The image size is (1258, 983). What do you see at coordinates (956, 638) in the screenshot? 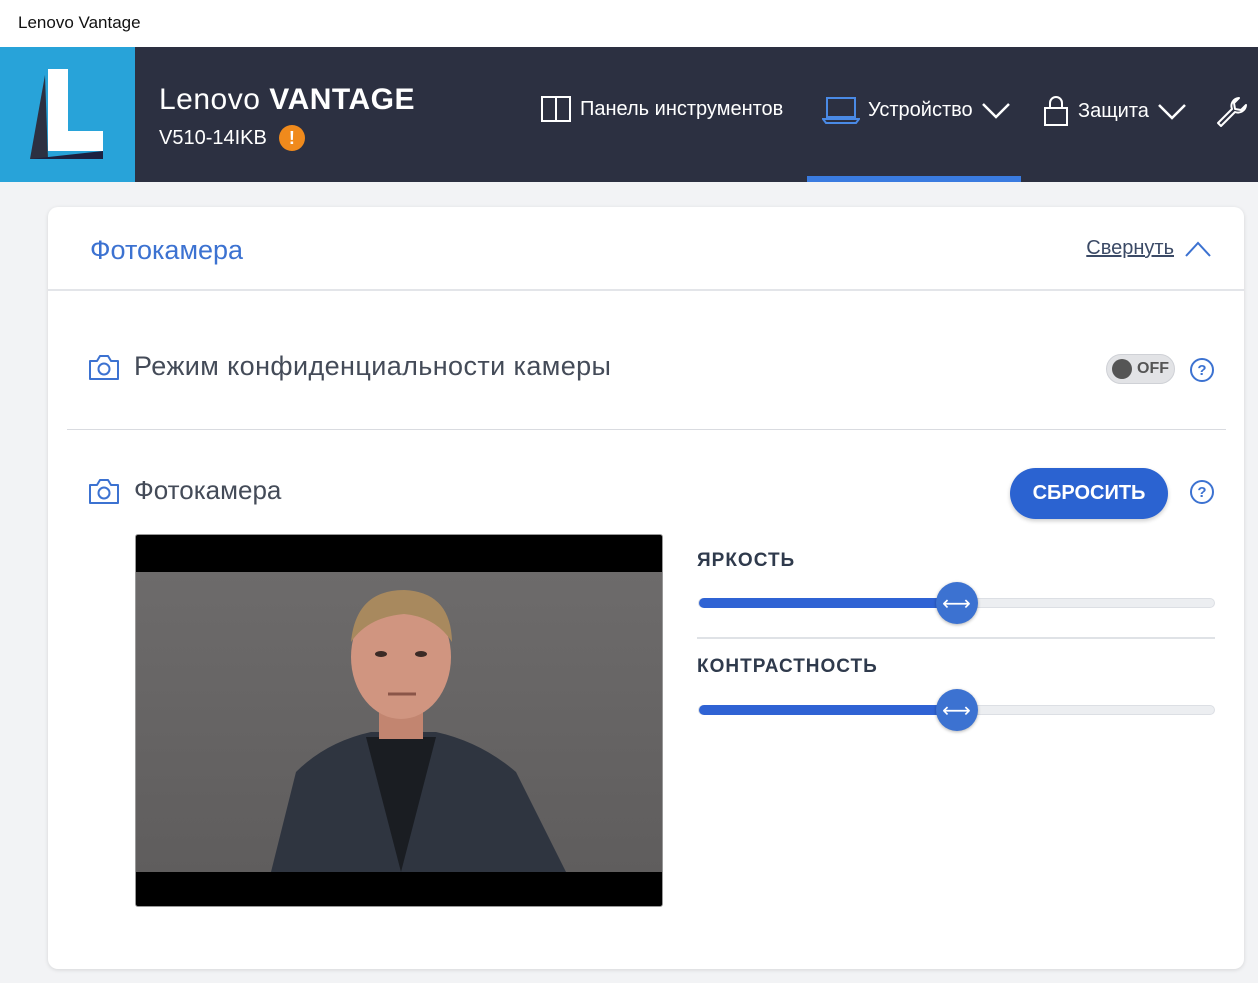
I see `slider-divider` at bounding box center [956, 638].